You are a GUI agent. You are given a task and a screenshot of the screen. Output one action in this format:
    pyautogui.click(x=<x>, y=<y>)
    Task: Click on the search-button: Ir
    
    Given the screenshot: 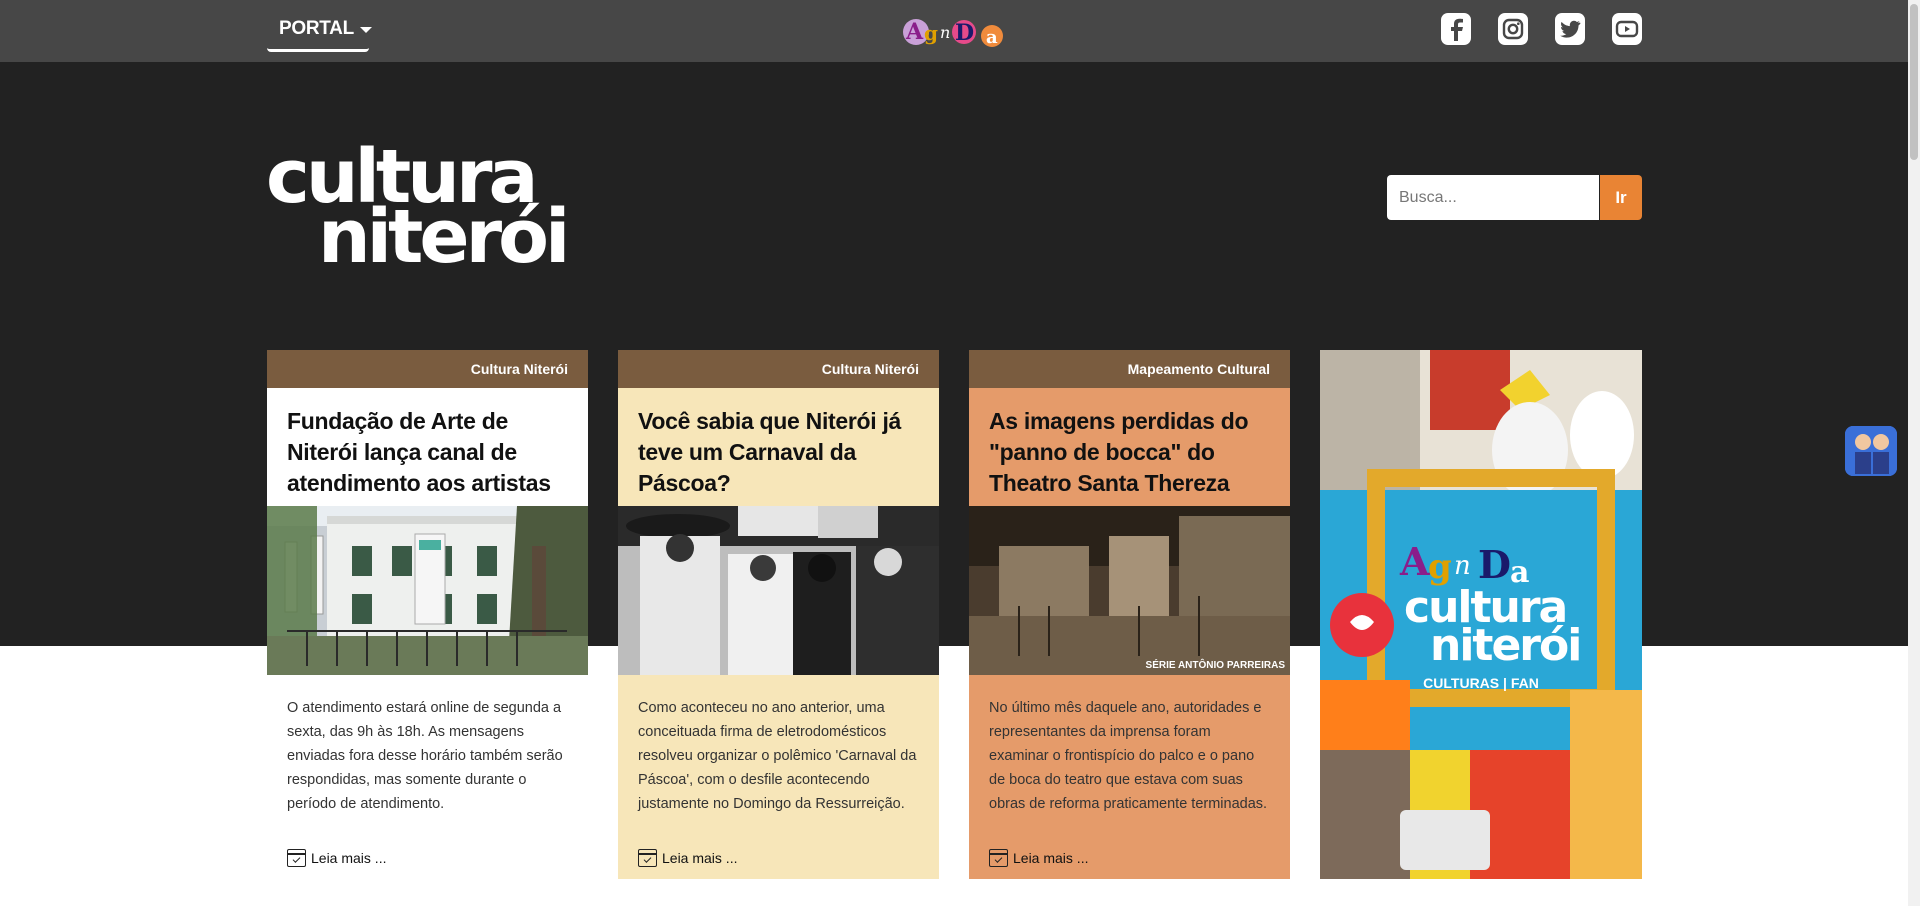 What is the action you would take?
    pyautogui.click(x=1621, y=197)
    